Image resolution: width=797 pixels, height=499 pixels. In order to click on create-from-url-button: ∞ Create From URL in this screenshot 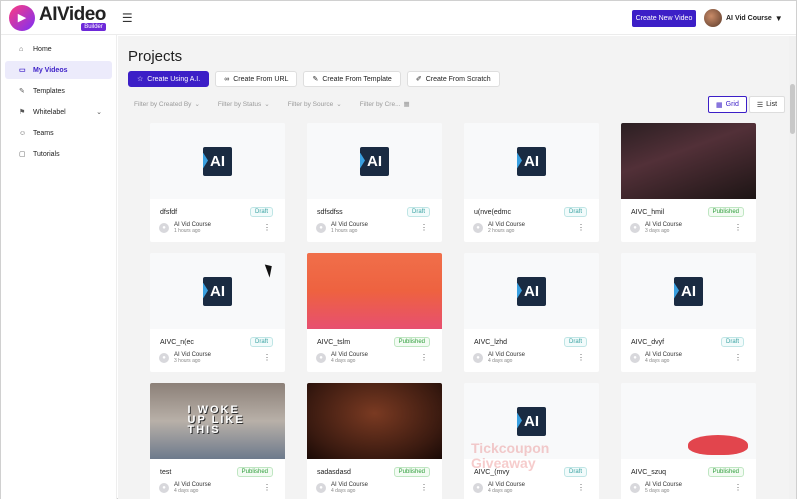, I will do `click(256, 79)`.